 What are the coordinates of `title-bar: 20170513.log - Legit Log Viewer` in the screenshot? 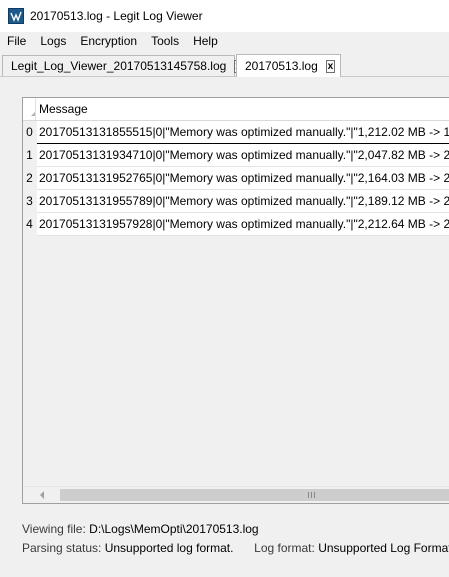 It's located at (224, 16).